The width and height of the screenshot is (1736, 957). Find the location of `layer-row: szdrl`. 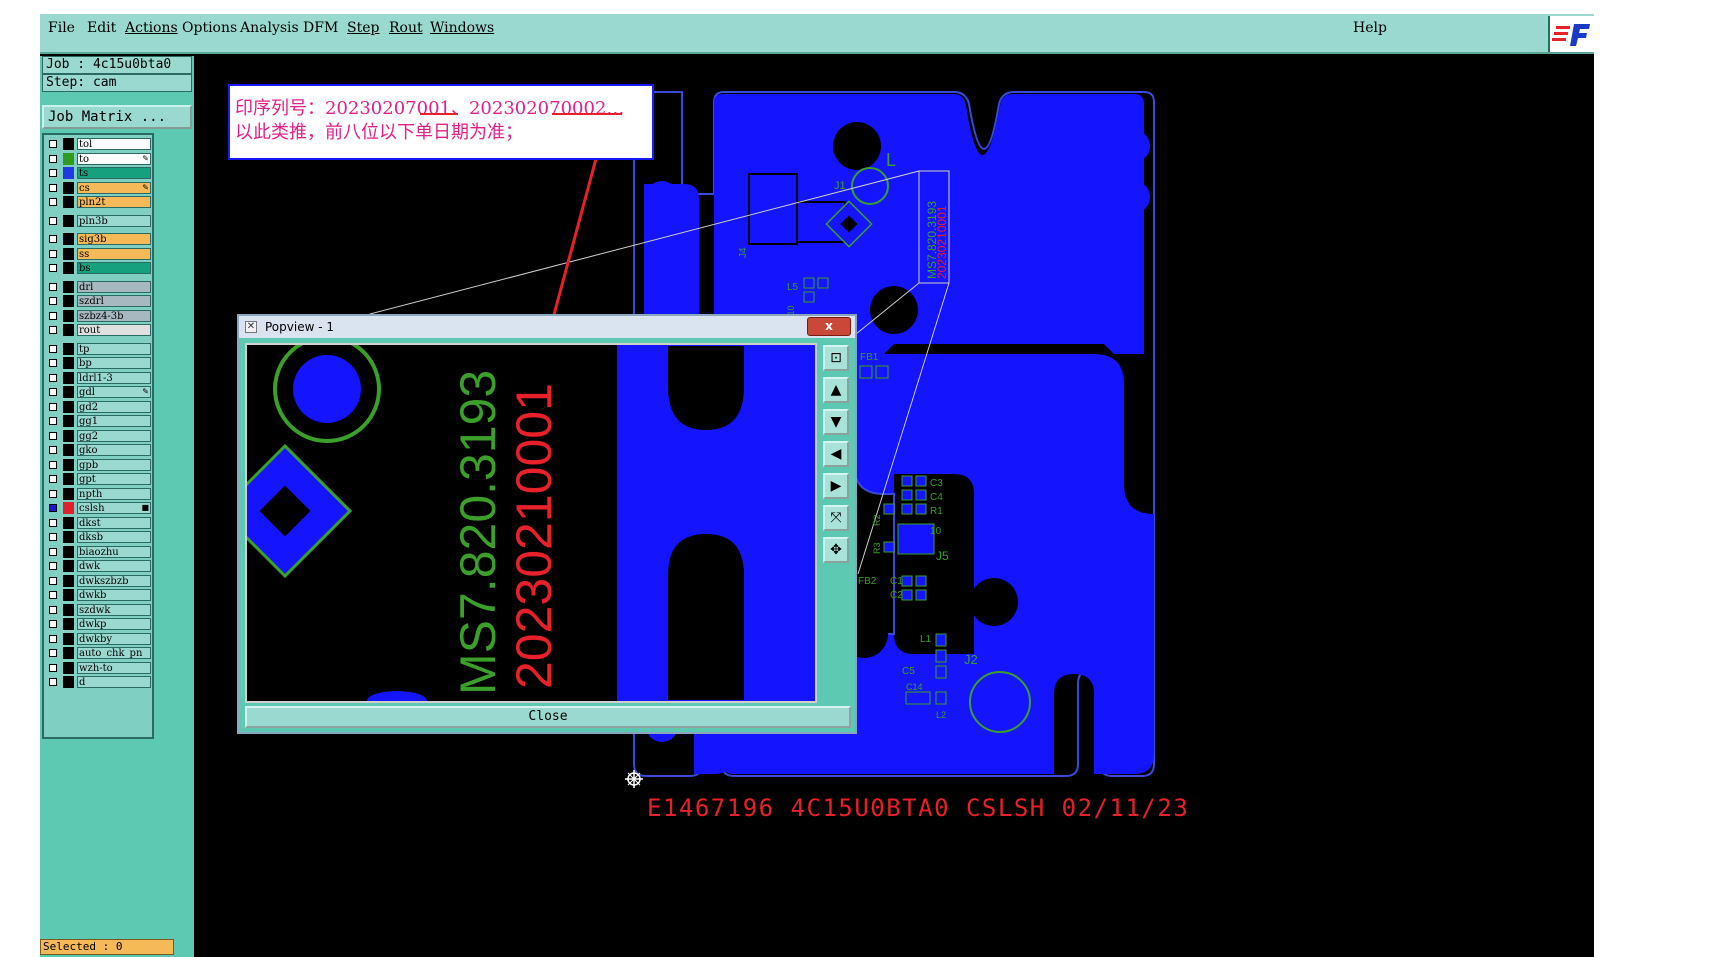

layer-row: szdrl is located at coordinates (99, 301).